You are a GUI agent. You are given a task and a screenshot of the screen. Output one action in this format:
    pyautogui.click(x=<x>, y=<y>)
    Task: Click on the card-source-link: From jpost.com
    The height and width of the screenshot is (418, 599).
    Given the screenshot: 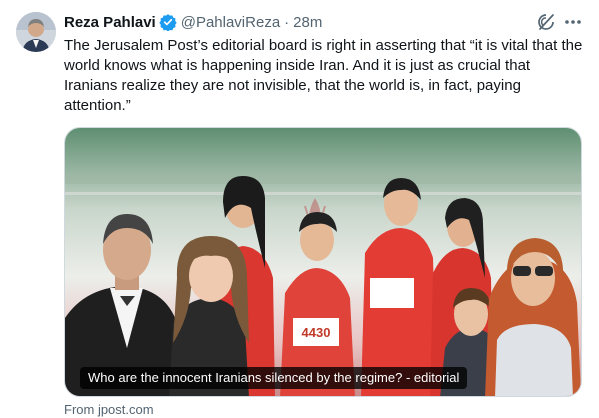 What is the action you would take?
    pyautogui.click(x=109, y=409)
    